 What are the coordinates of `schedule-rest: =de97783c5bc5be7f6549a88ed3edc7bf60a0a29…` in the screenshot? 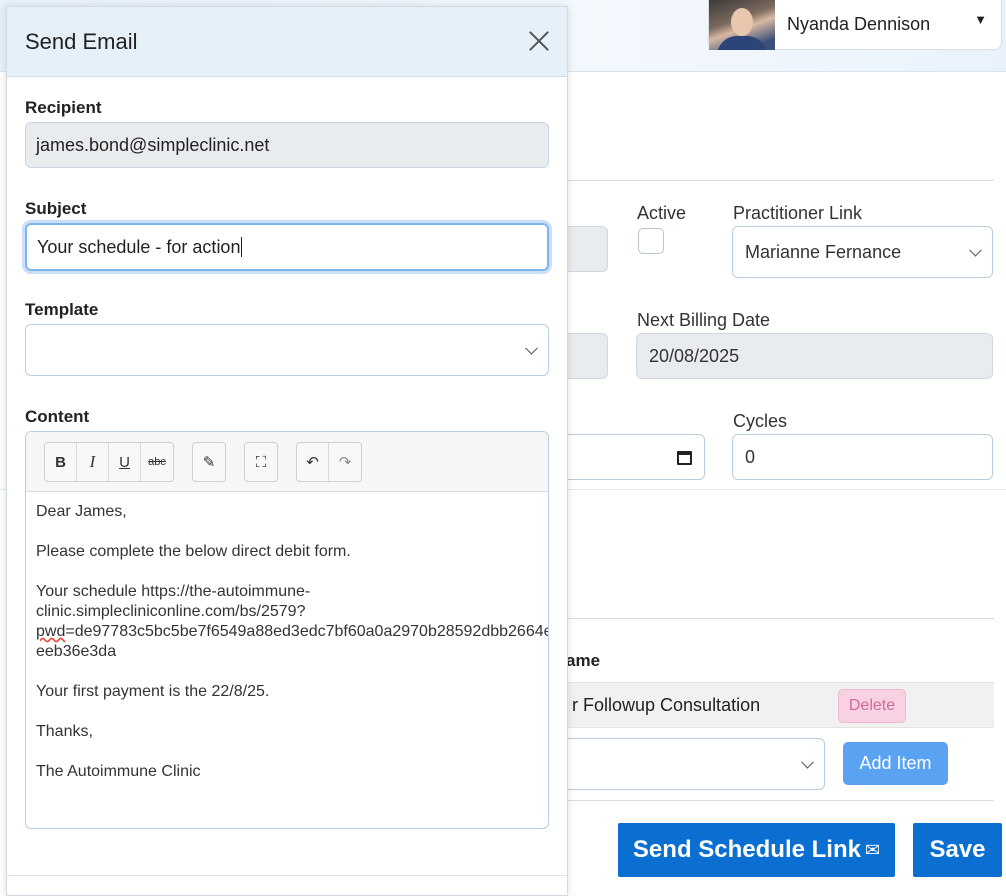 It's located at (307, 631).